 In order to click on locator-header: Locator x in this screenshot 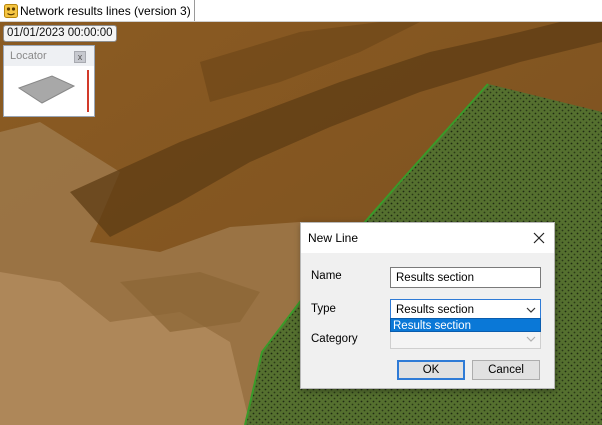, I will do `click(49, 56)`.